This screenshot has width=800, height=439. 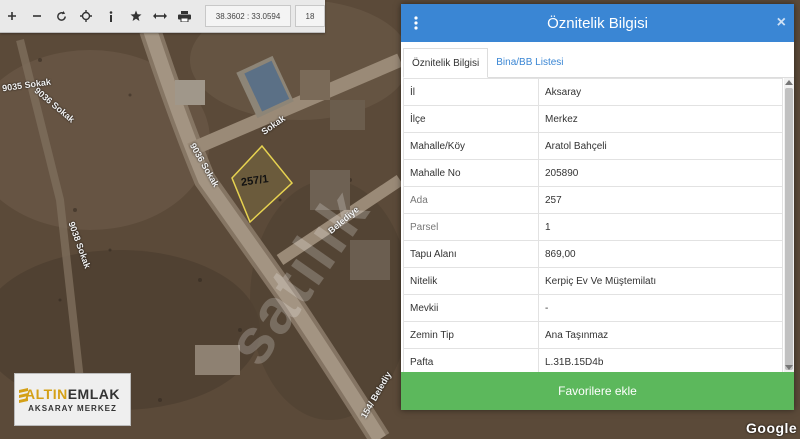 I want to click on row-value: L.31B.15D4b, so click(x=660, y=360).